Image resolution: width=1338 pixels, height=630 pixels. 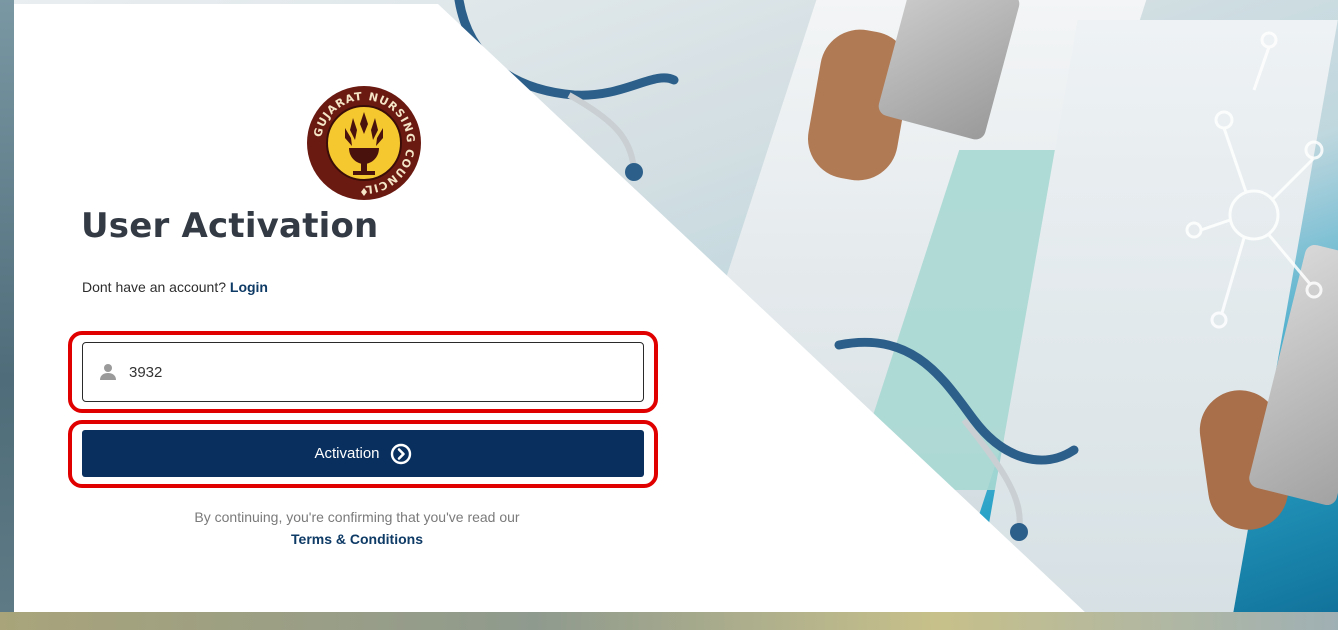 I want to click on council-emblem-icon: GUJARAT NURSING COUNCIL, so click(x=364, y=143).